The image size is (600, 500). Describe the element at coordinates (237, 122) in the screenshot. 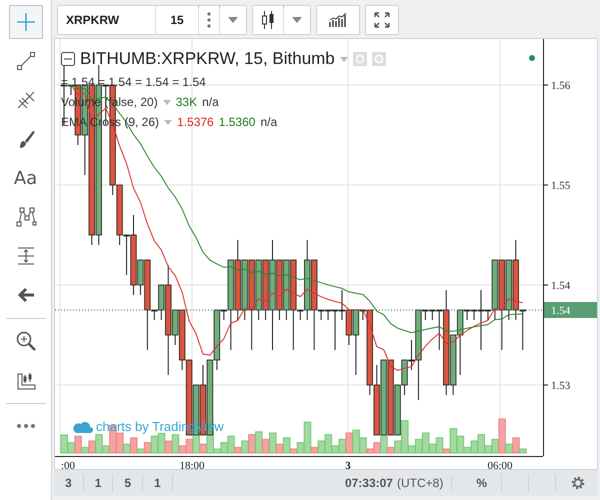

I see `indicator-value: 1.5360` at that location.